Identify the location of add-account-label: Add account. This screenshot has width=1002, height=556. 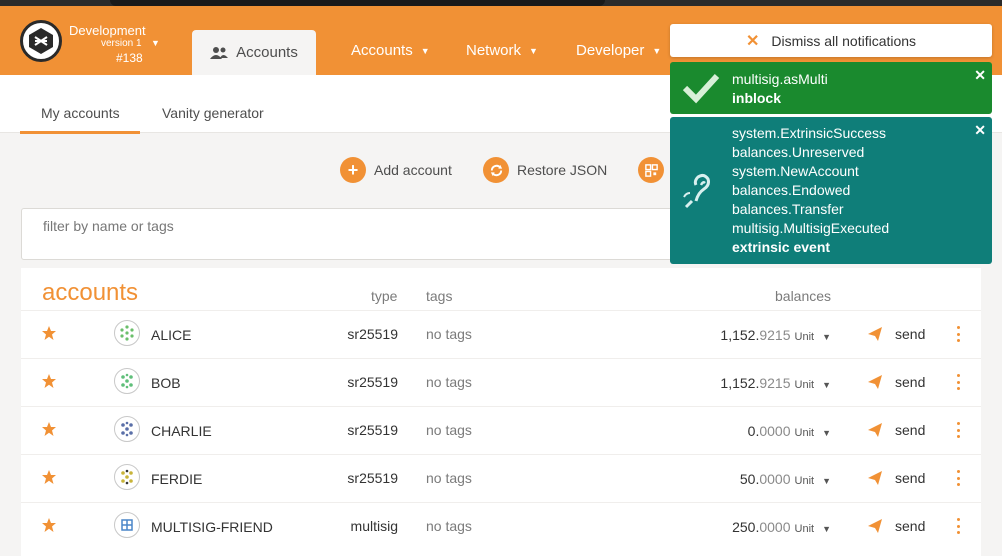
(413, 170).